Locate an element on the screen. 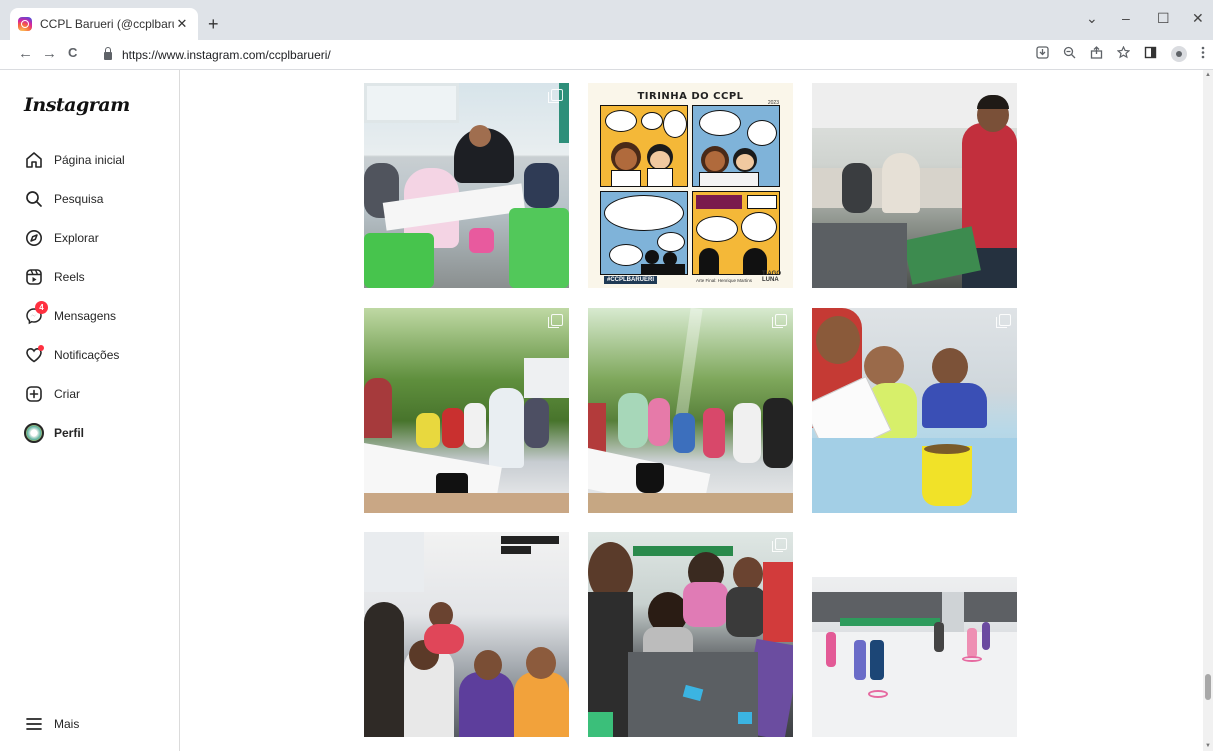 This screenshot has height=751, width=1213. hamburger-icon is located at coordinates (34, 724).